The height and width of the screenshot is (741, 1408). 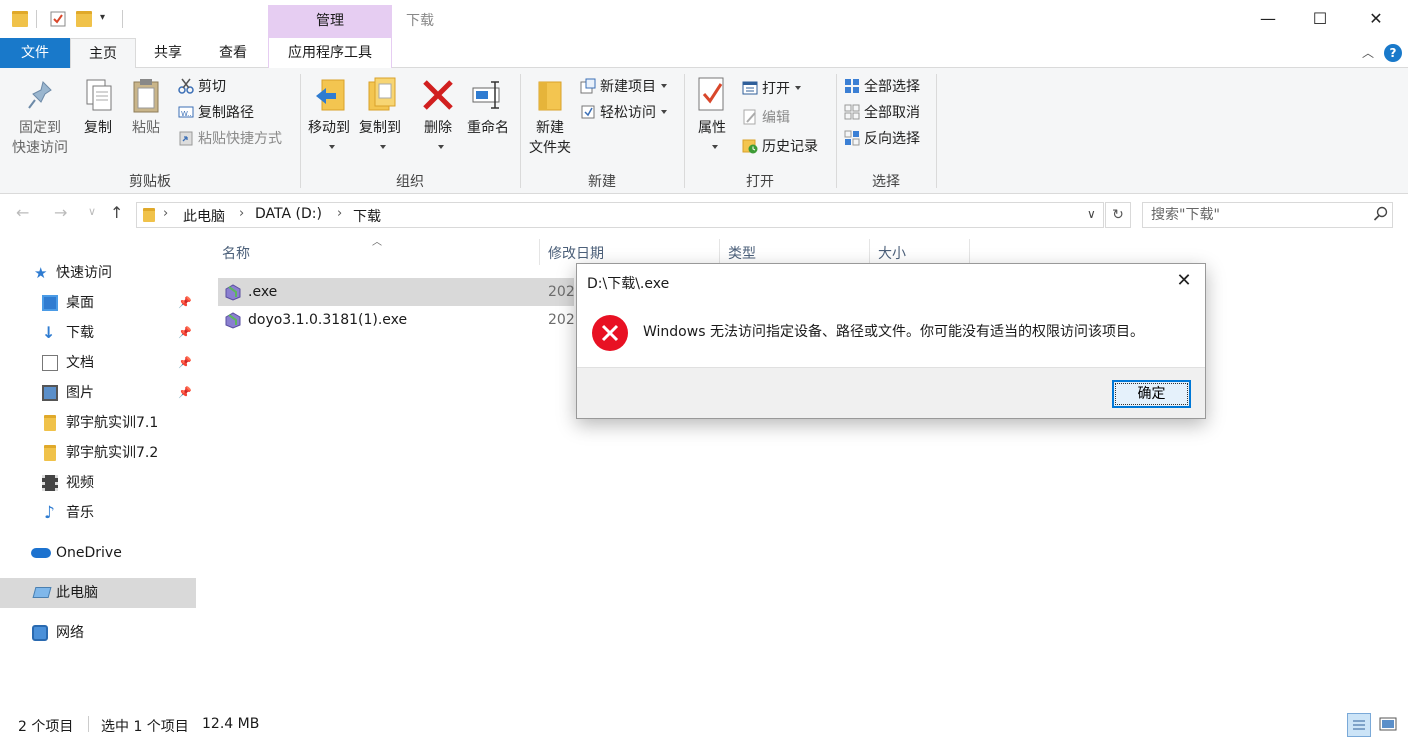 I want to click on sidebar-item-onedrive: OneDrive, so click(x=98, y=553).